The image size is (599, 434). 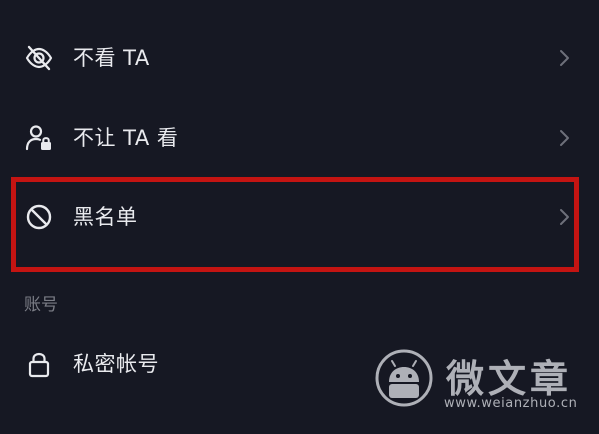 I want to click on row-label: 不看 TA, so click(x=111, y=58).